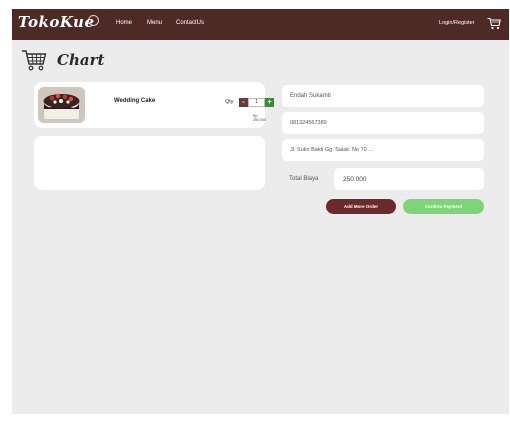  I want to click on total-label: Total Biaya, so click(304, 179).